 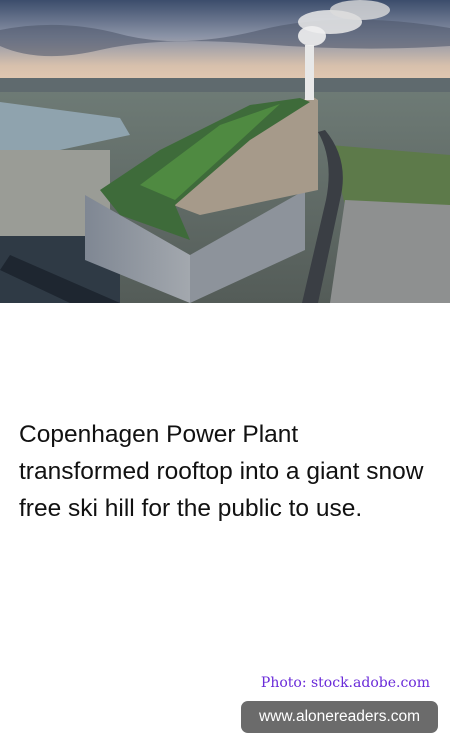 What do you see at coordinates (345, 683) in the screenshot?
I see `photo-credit: Photo: stock.adobe.com` at bounding box center [345, 683].